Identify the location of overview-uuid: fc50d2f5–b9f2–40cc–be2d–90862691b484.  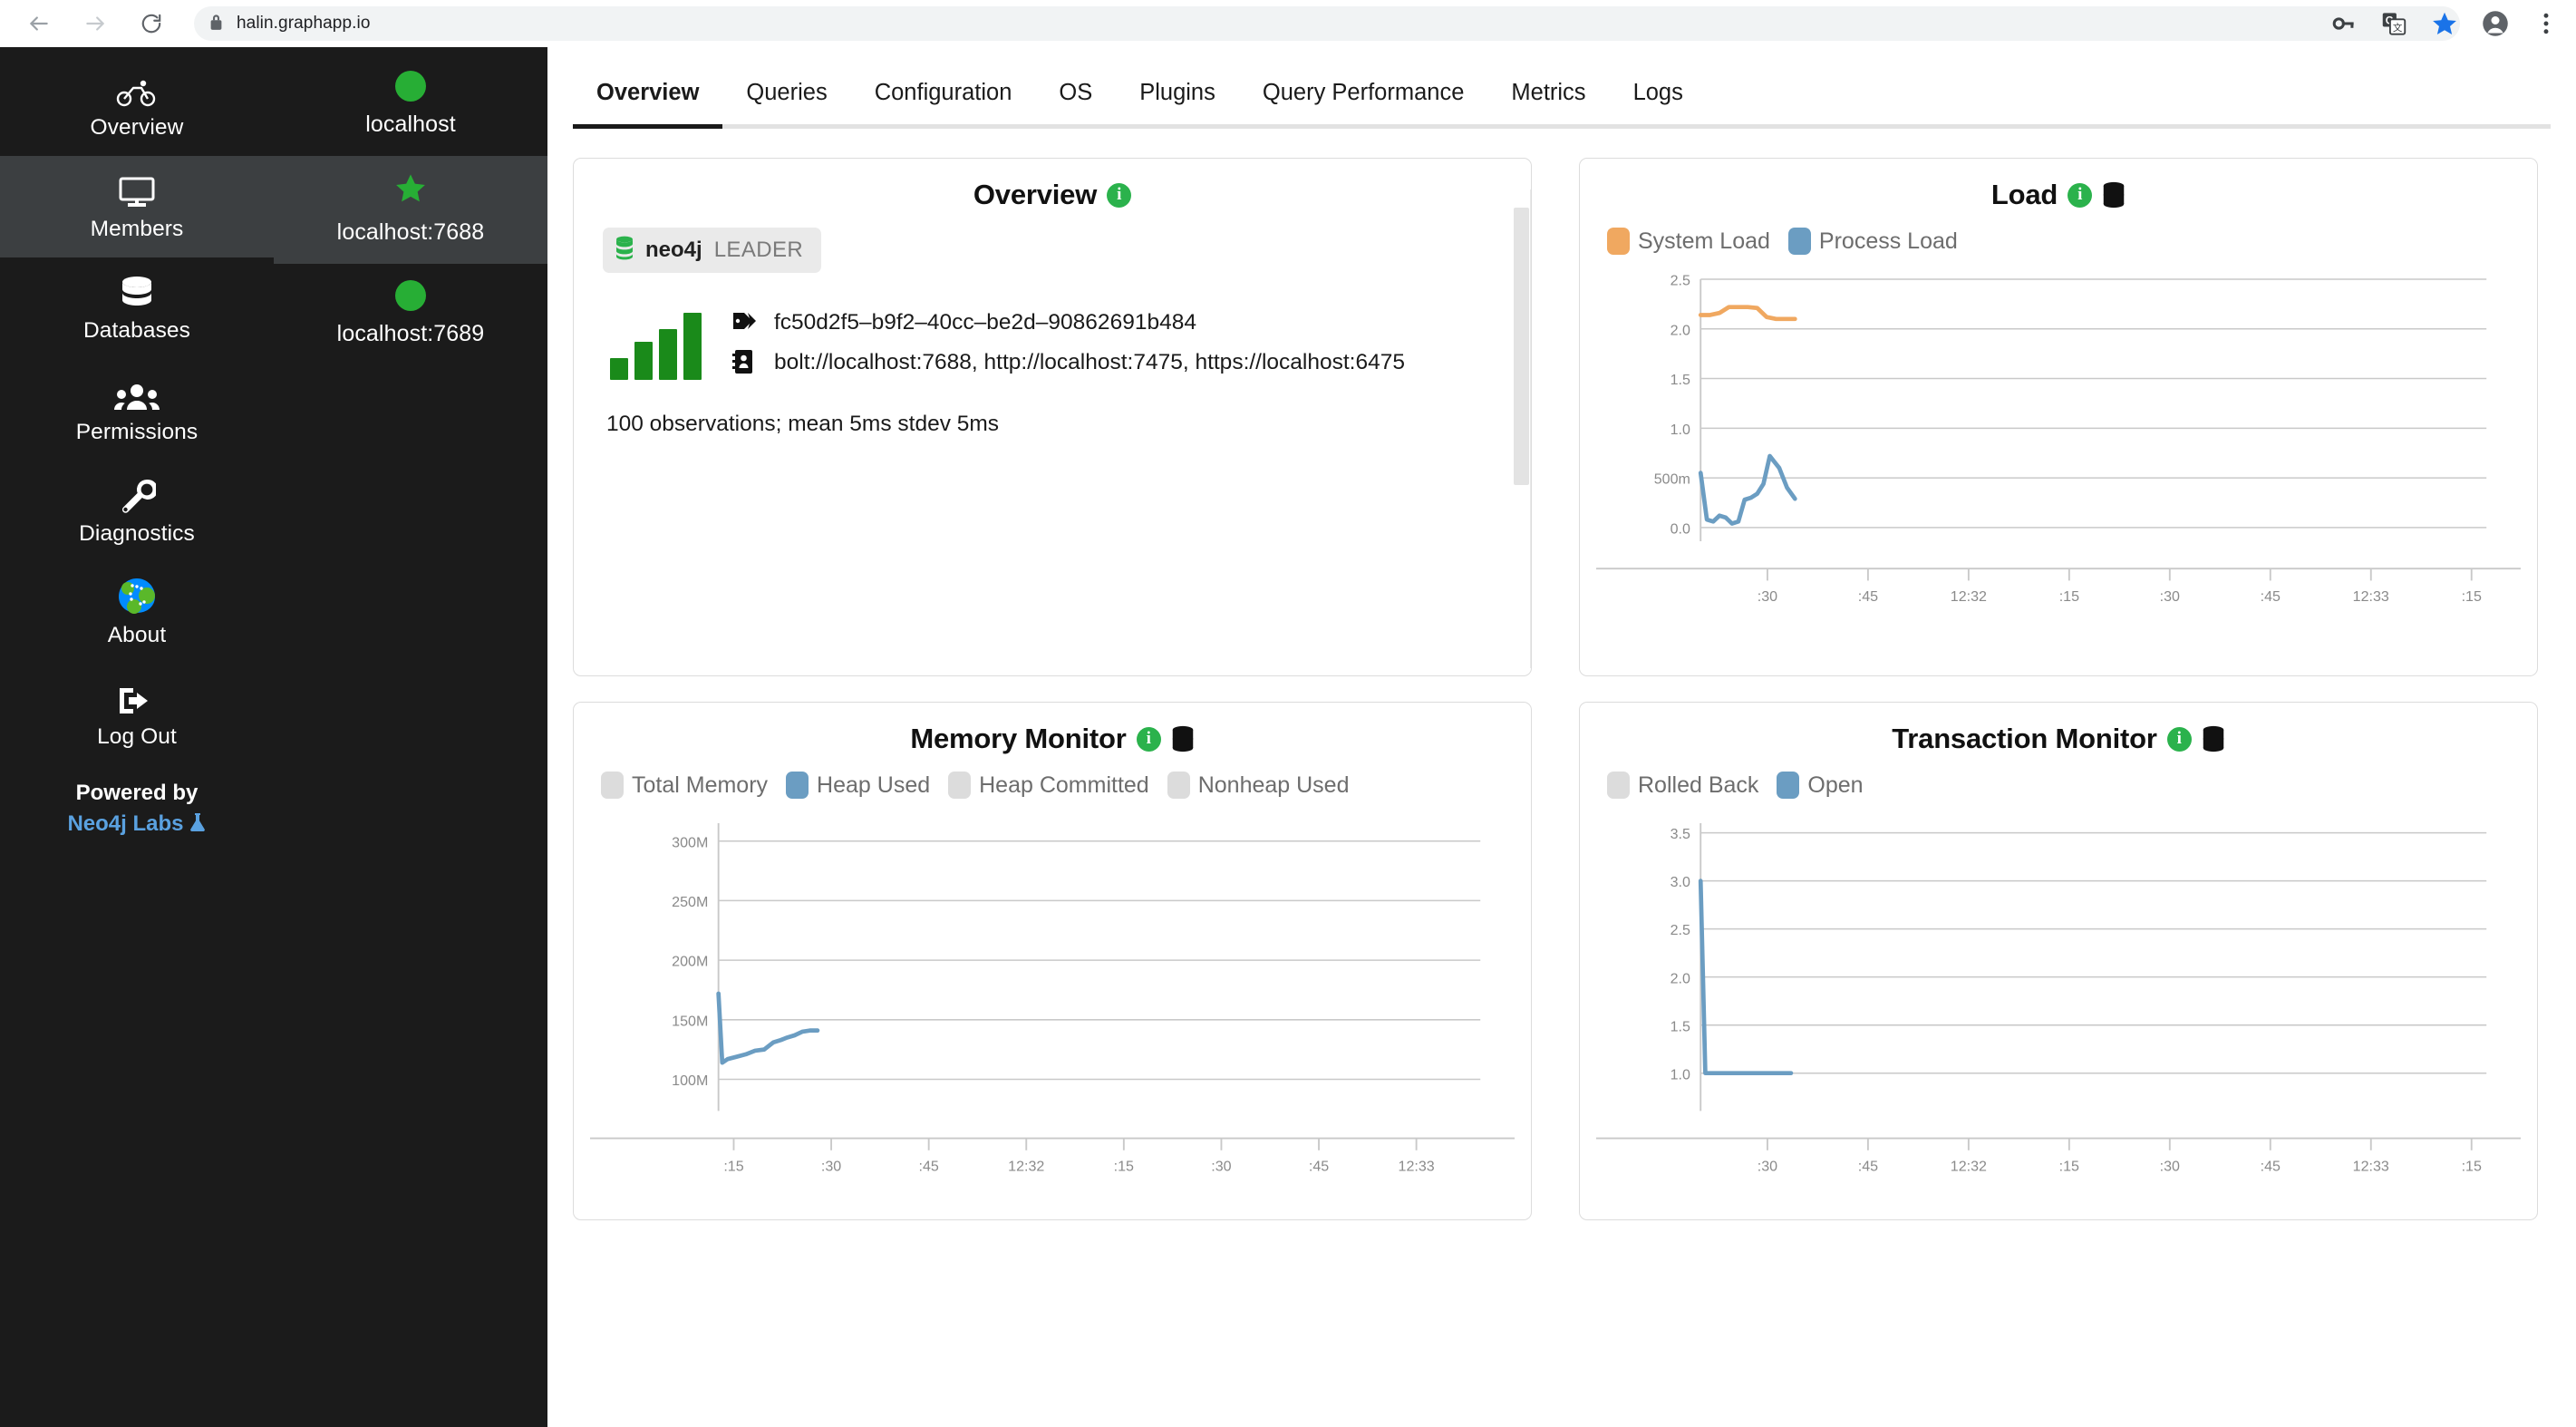
(985, 323).